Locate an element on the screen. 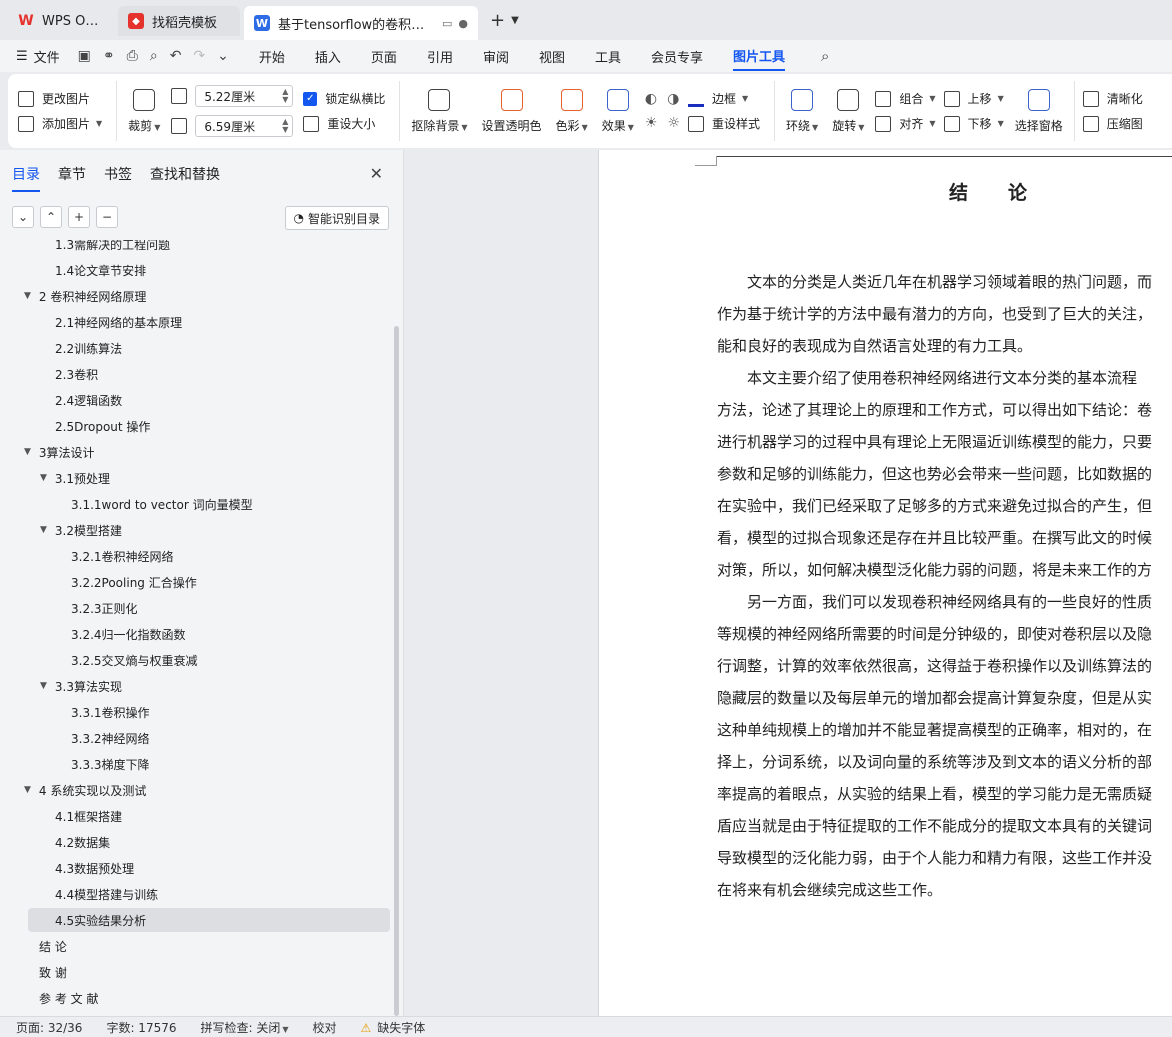 The image size is (1172, 1037). wrap-button: 环绕 ▼ is located at coordinates (802, 111).